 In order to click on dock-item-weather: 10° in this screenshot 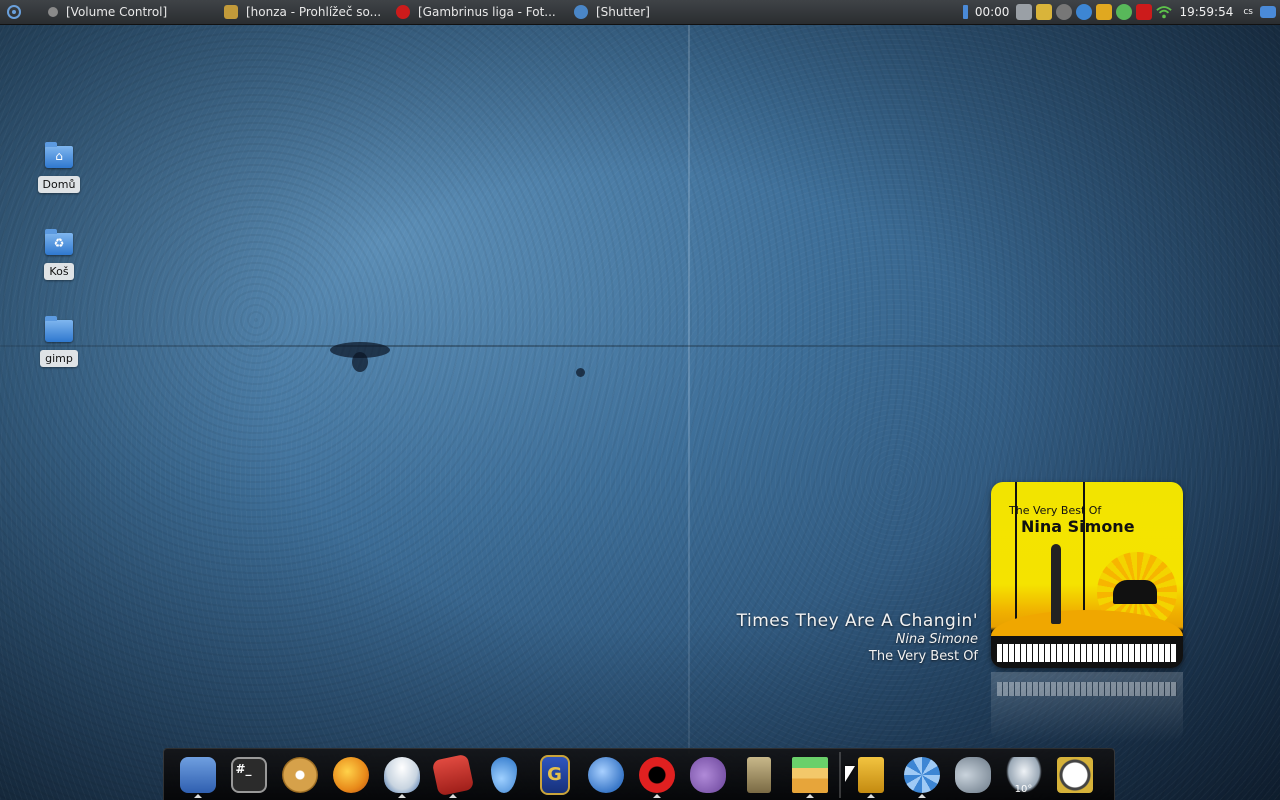, I will do `click(1024, 775)`.